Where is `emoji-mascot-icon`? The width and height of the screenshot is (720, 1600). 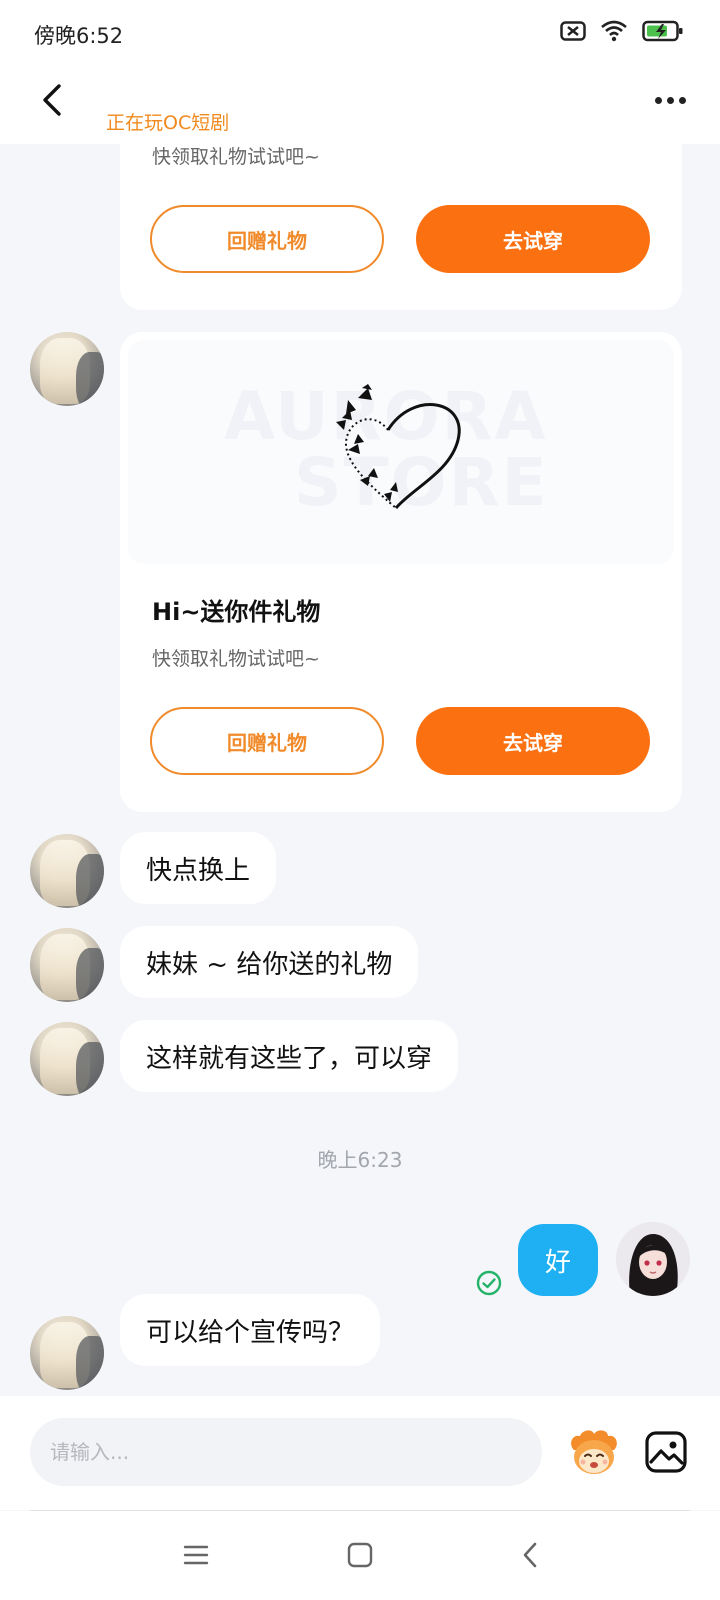
emoji-mascot-icon is located at coordinates (594, 1452).